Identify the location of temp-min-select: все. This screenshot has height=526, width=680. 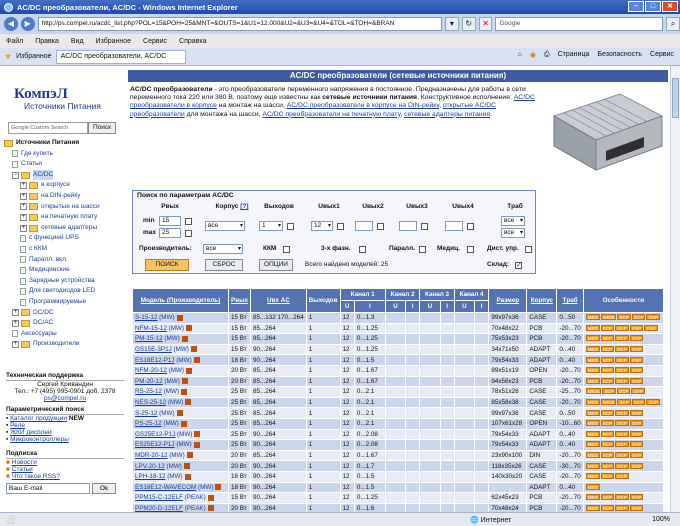
(513, 221).